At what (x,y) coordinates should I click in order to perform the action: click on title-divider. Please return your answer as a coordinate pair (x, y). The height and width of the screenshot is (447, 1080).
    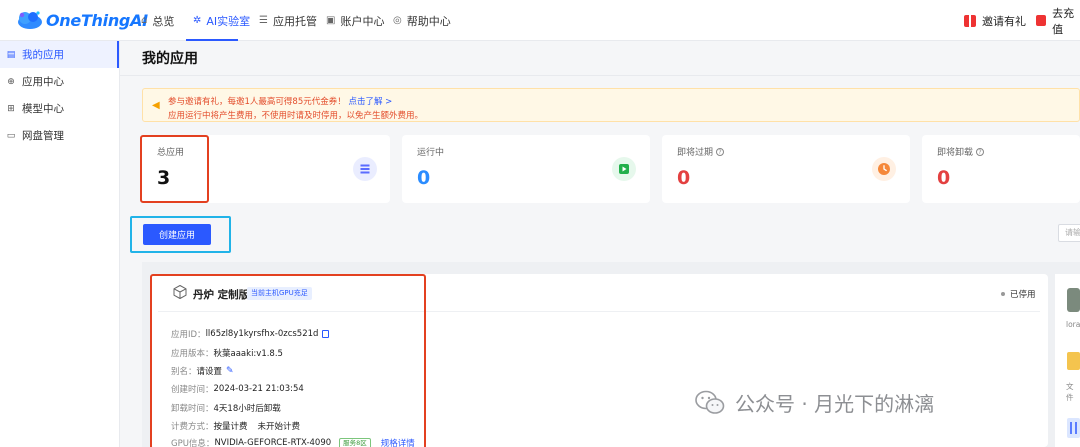
    Looking at the image, I should click on (600, 75).